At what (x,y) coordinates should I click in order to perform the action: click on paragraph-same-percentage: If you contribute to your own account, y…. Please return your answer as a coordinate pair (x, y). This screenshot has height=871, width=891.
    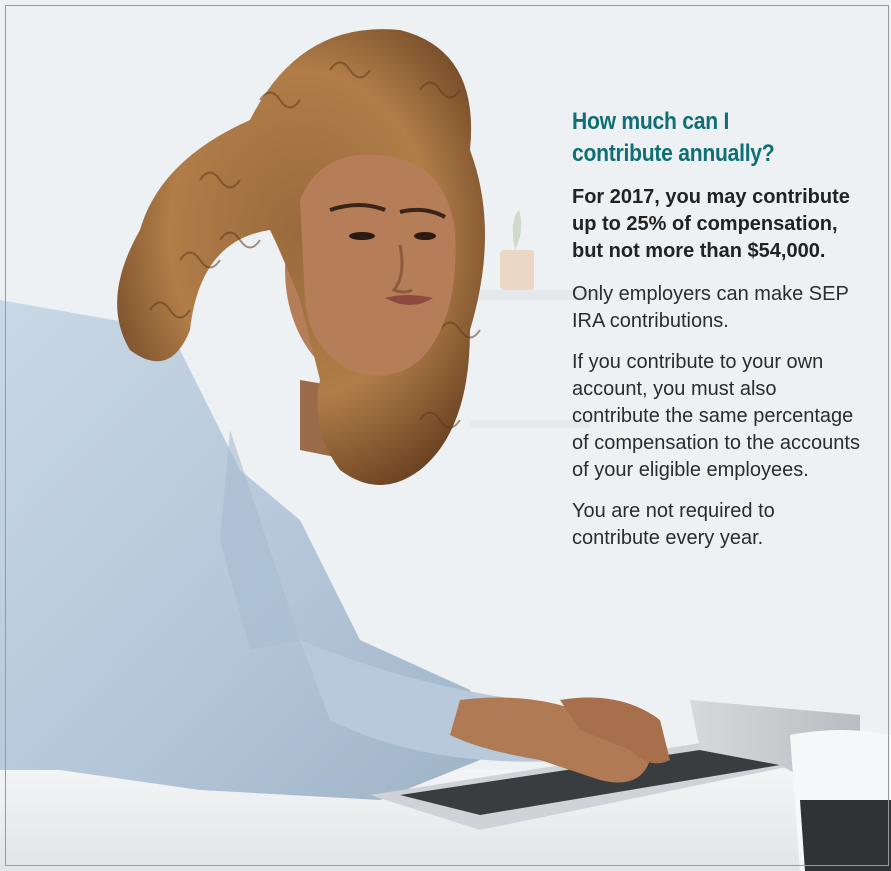
    Looking at the image, I should click on (716, 416).